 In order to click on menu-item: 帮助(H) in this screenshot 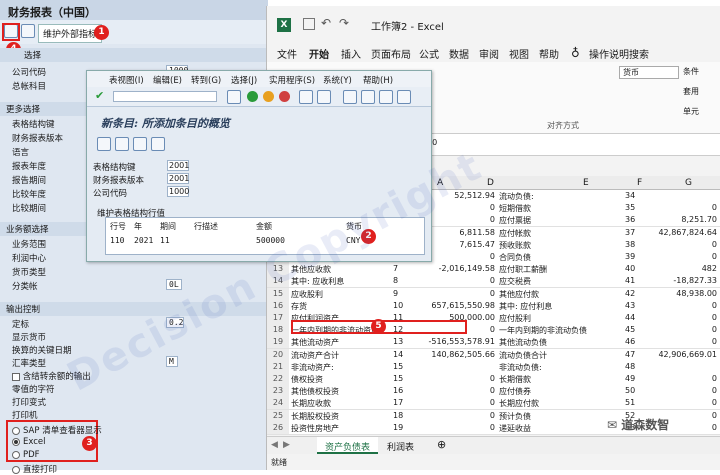, I will do `click(378, 80)`.